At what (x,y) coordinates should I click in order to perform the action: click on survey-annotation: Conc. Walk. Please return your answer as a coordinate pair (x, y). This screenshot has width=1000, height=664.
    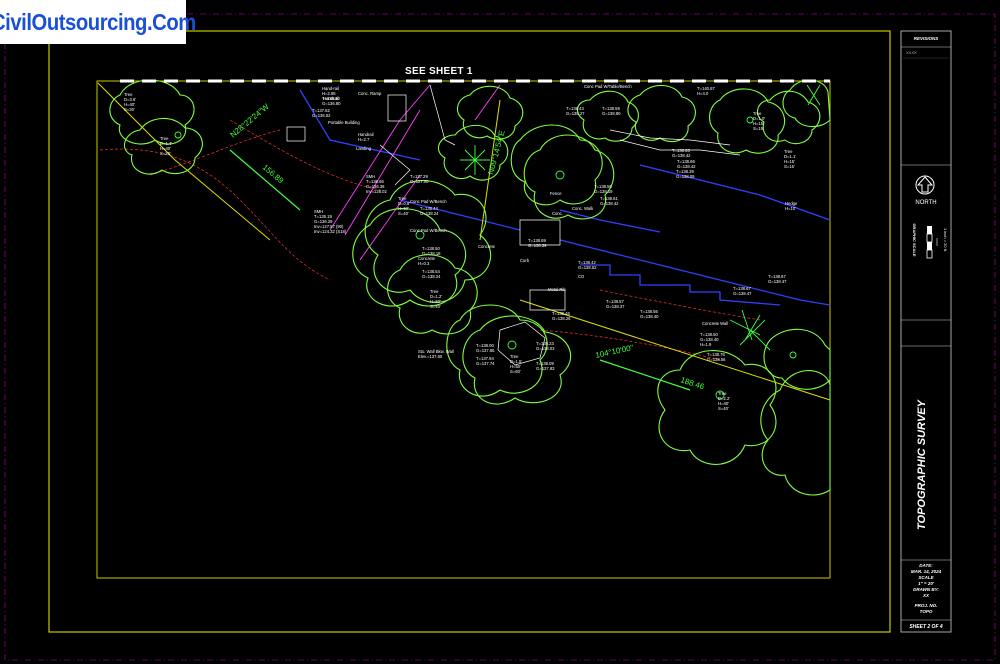
    Looking at the image, I should click on (583, 208).